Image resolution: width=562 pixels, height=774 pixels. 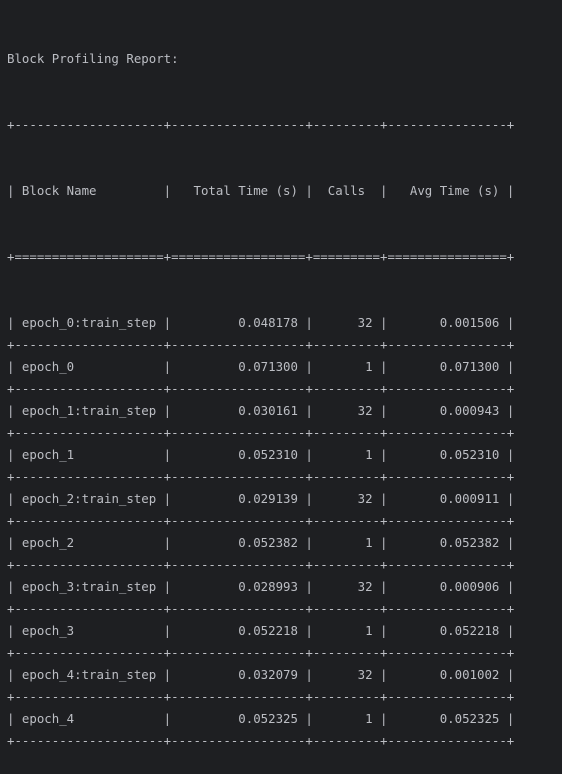 I want to click on header-calls: Calls, so click(x=346, y=190).